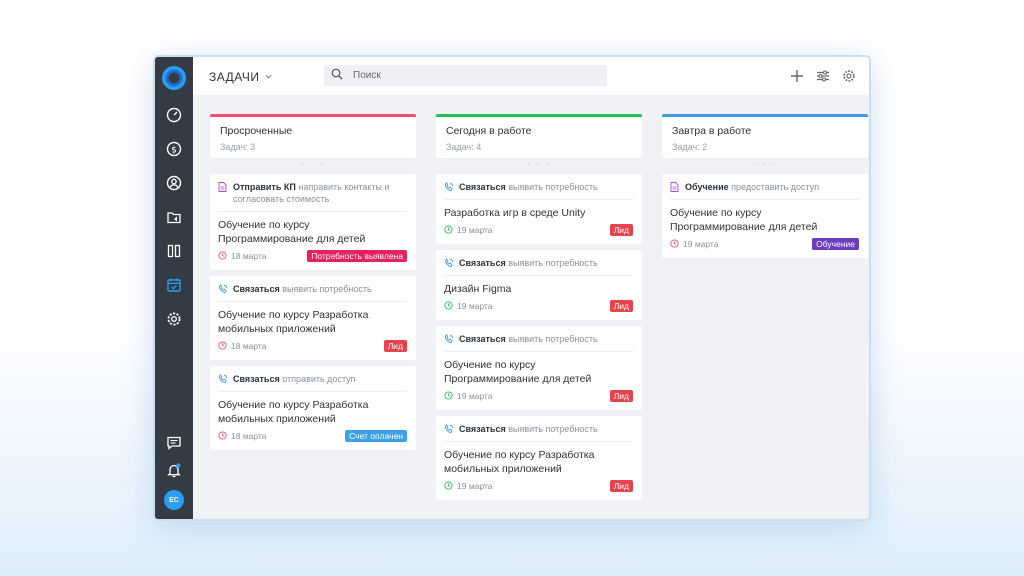 The width and height of the screenshot is (1024, 576). I want to click on logo-icon, so click(174, 78).